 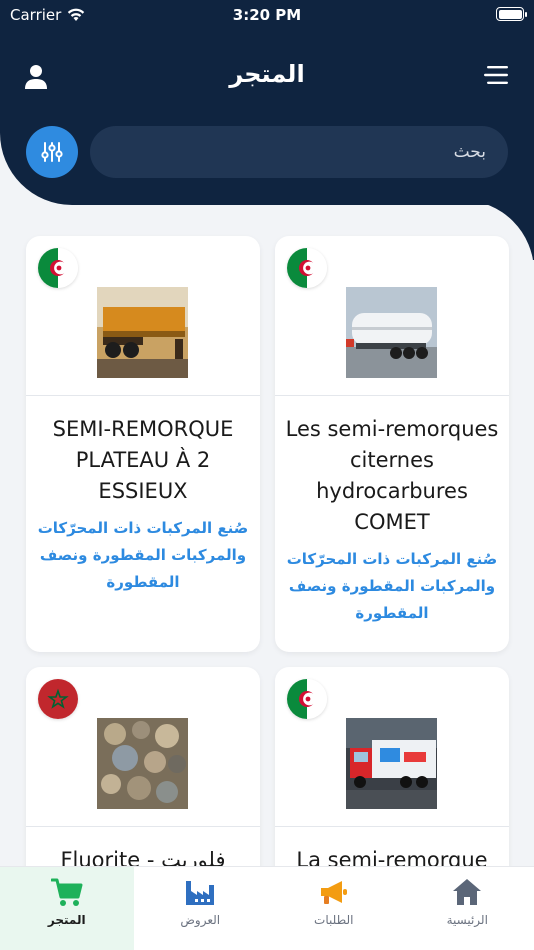 What do you see at coordinates (467, 892) in the screenshot?
I see `home-icon` at bounding box center [467, 892].